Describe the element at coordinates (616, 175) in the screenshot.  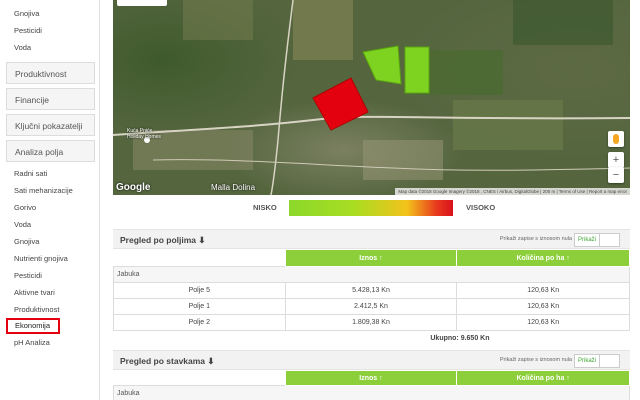
I see `zoom-out-button: −` at that location.